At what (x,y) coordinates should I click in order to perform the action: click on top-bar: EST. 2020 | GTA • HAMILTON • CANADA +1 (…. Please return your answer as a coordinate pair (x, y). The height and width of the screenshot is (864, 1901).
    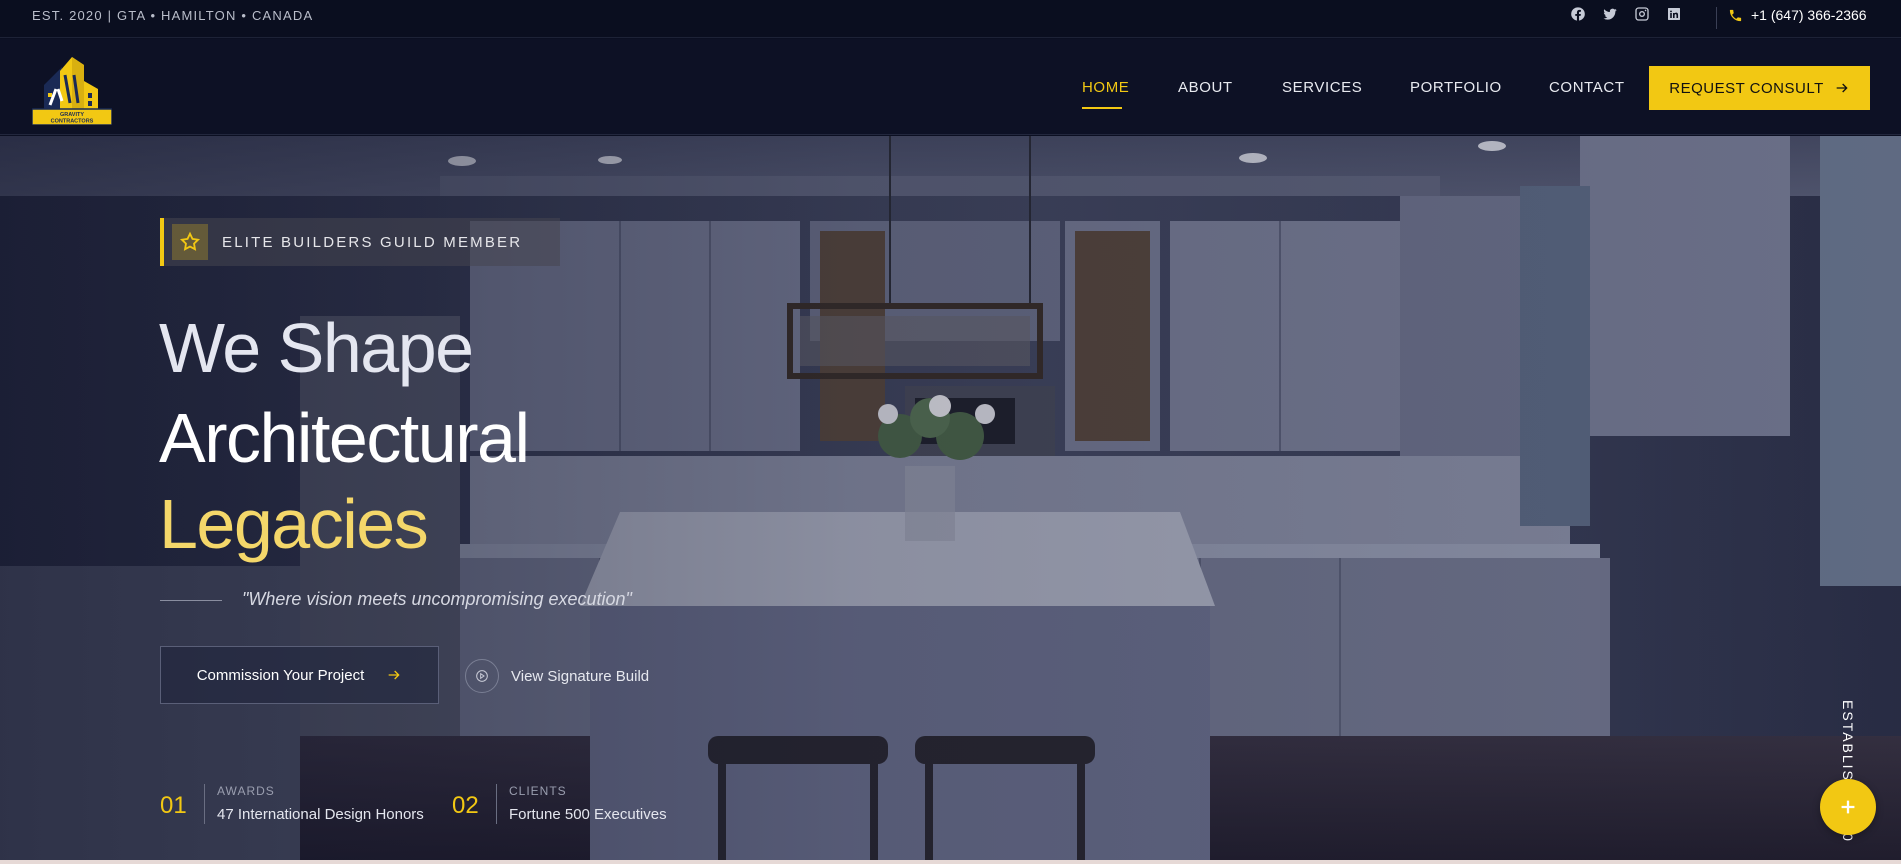
    Looking at the image, I should click on (950, 19).